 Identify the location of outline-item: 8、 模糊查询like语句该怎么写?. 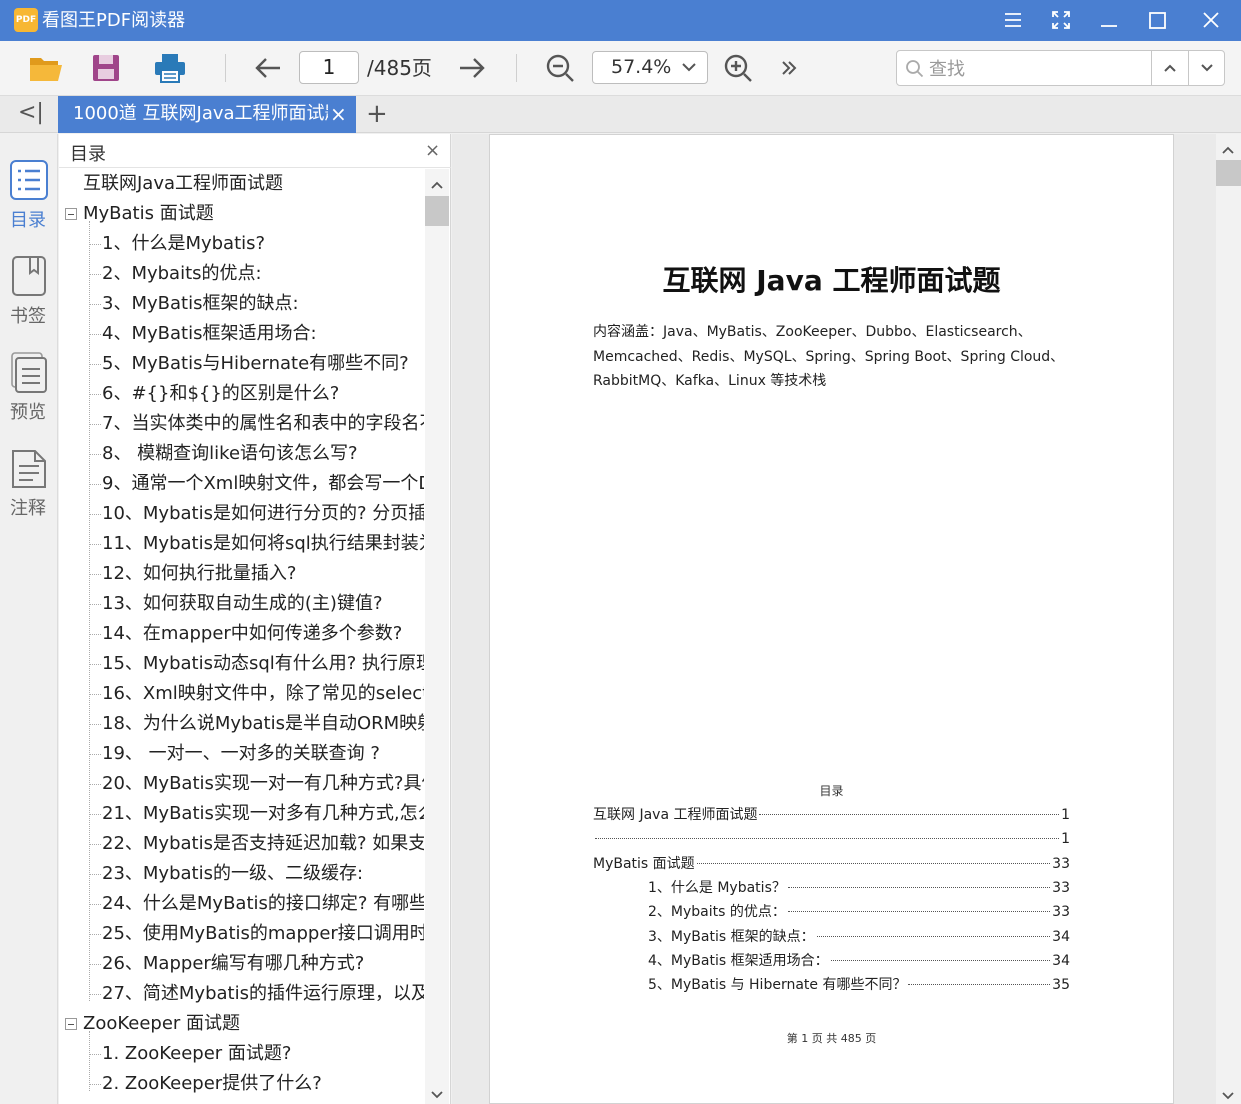
(230, 454).